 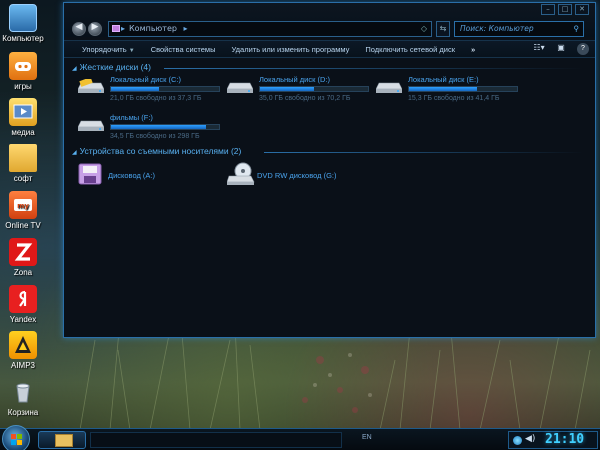 I want to click on back-arrow-icon: ◀, so click(x=79, y=27).